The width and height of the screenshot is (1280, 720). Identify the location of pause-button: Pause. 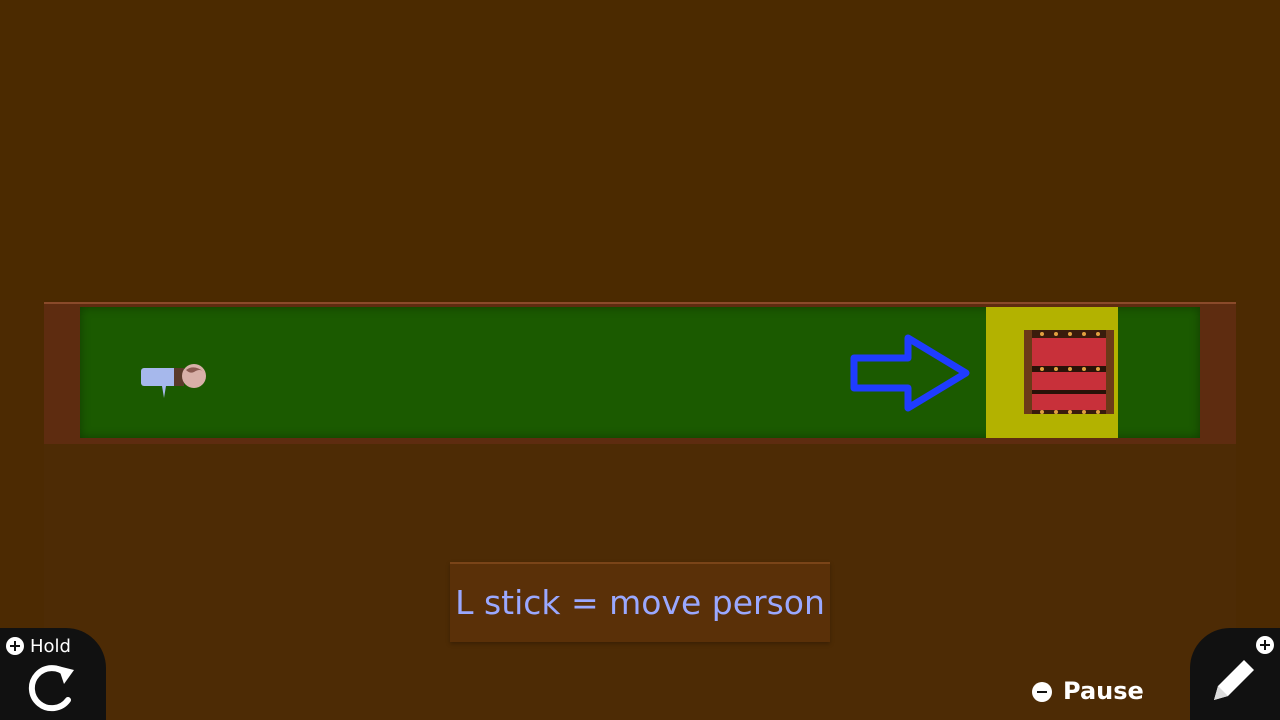
(1103, 691).